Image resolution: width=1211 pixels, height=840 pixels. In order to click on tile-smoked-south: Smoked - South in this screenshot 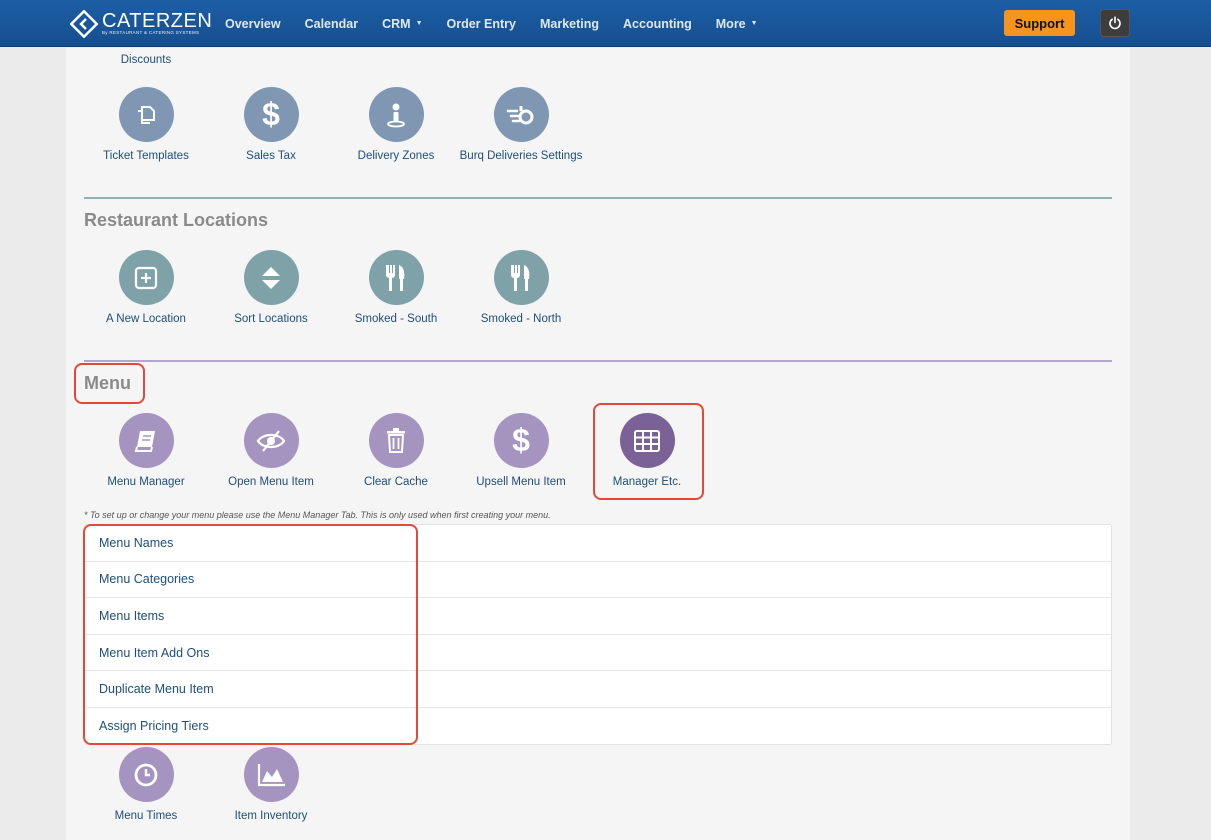, I will do `click(396, 287)`.